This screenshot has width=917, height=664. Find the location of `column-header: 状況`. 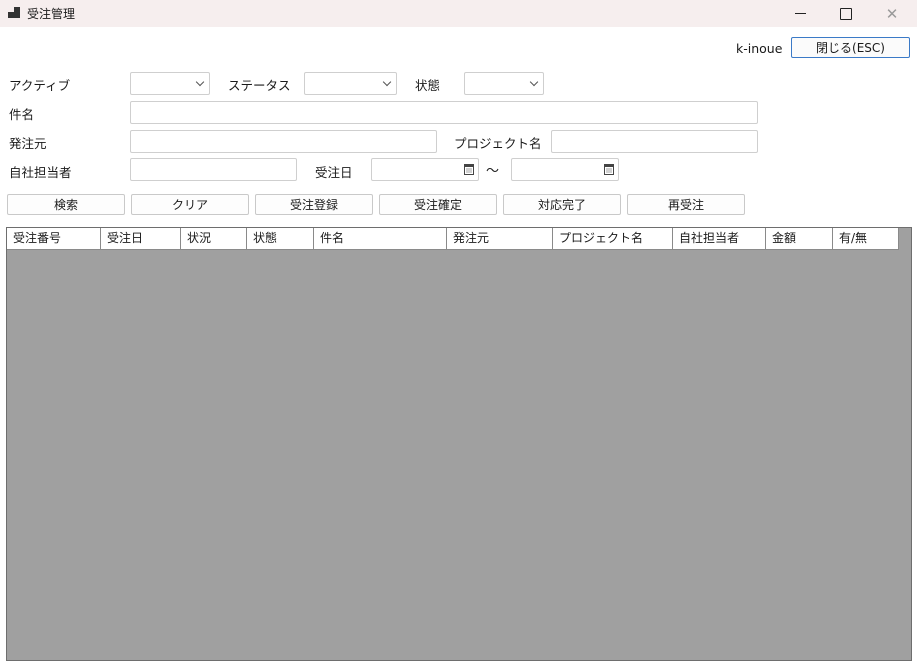

column-header: 状況 is located at coordinates (214, 239).